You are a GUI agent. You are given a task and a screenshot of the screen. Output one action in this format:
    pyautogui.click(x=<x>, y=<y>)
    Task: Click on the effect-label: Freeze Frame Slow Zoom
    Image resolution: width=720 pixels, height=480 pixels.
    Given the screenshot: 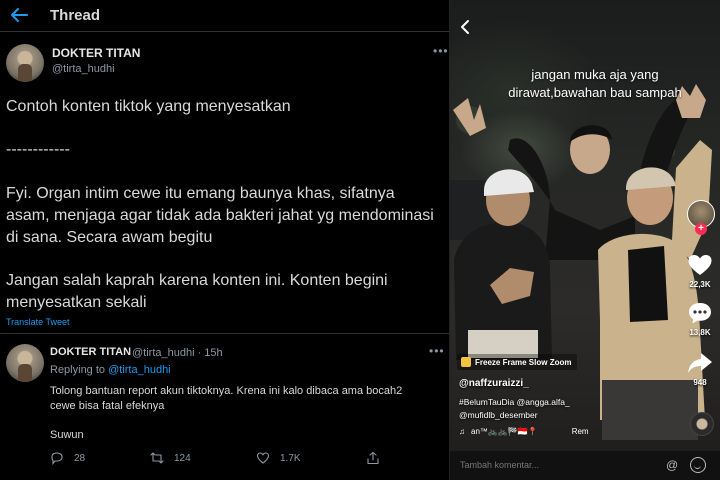 What is the action you would take?
    pyautogui.click(x=523, y=362)
    